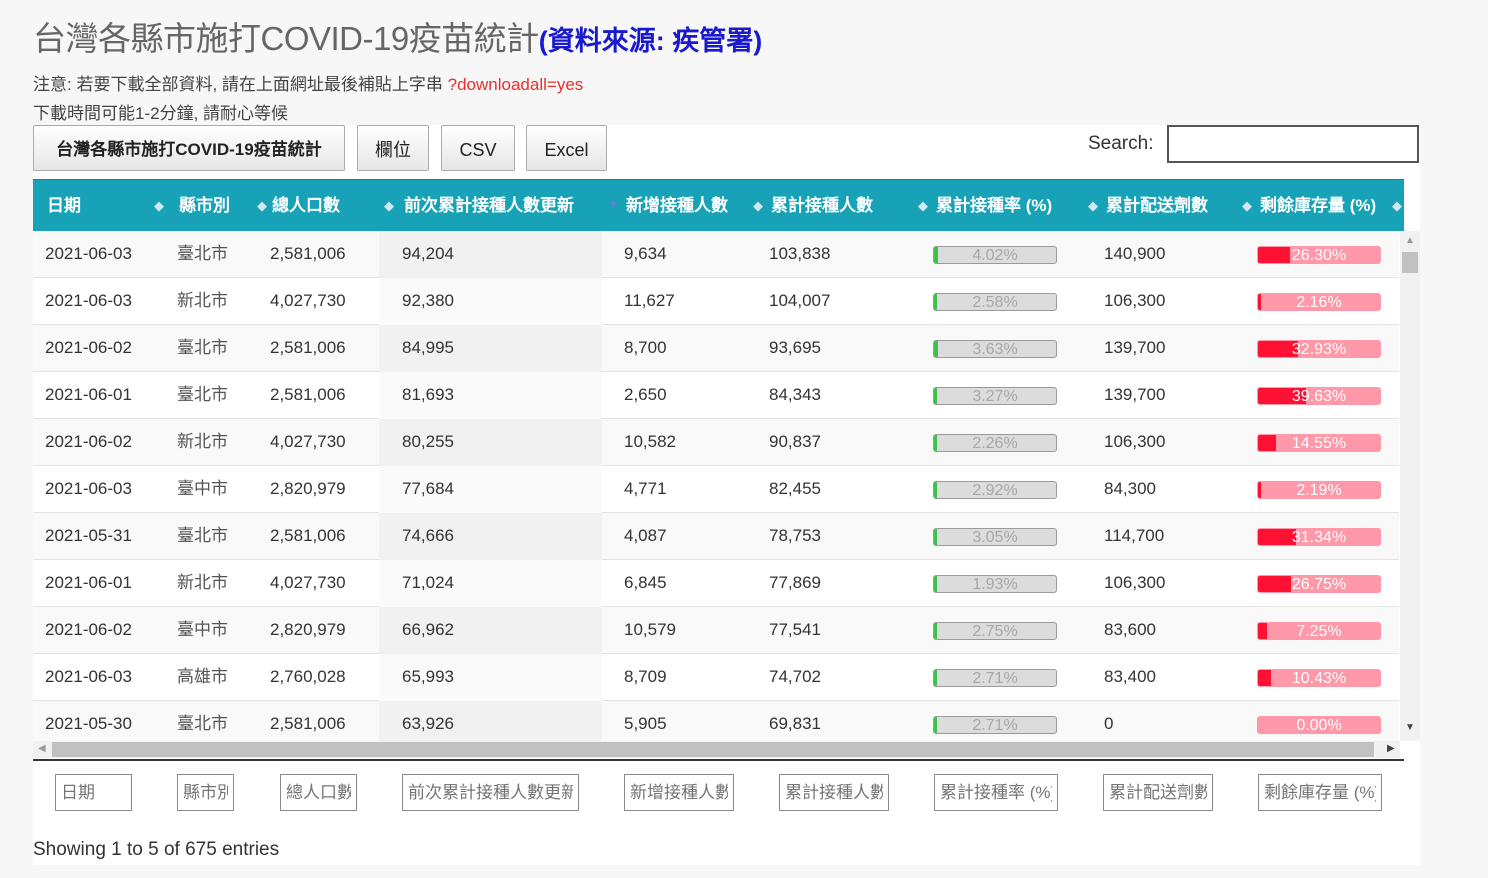  What do you see at coordinates (834, 792) in the screenshot?
I see `filter-input-cumulative-vaccinated` at bounding box center [834, 792].